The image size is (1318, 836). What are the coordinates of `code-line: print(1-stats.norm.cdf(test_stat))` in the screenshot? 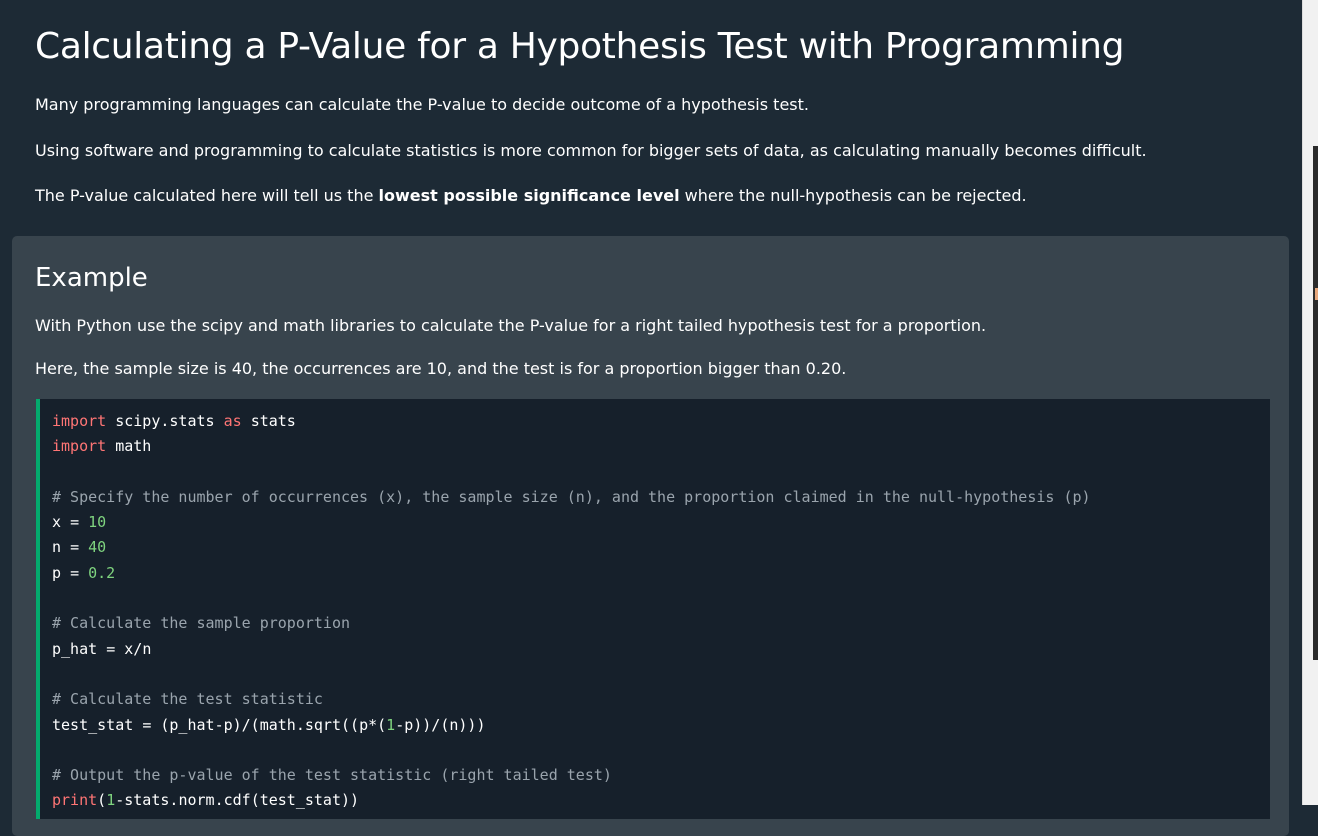 It's located at (206, 800).